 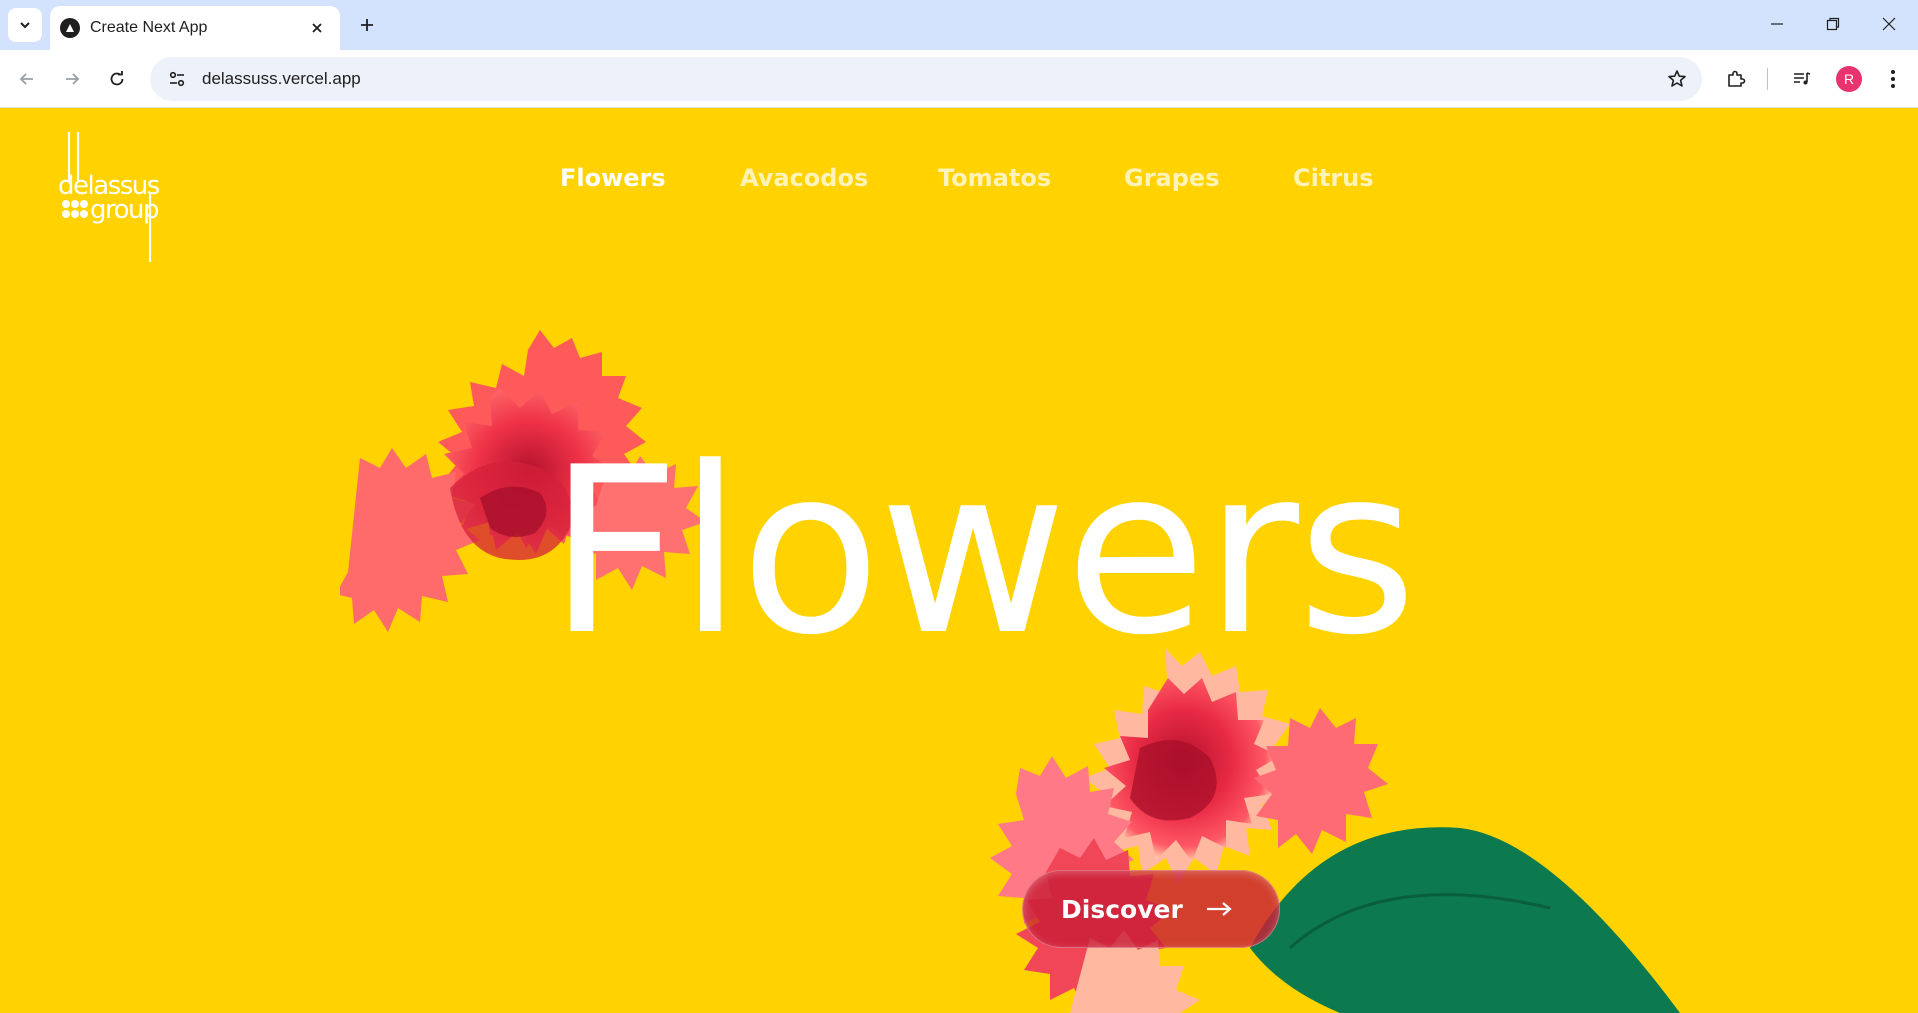 I want to click on url-text: delassuss.vercel.app, so click(x=931, y=79).